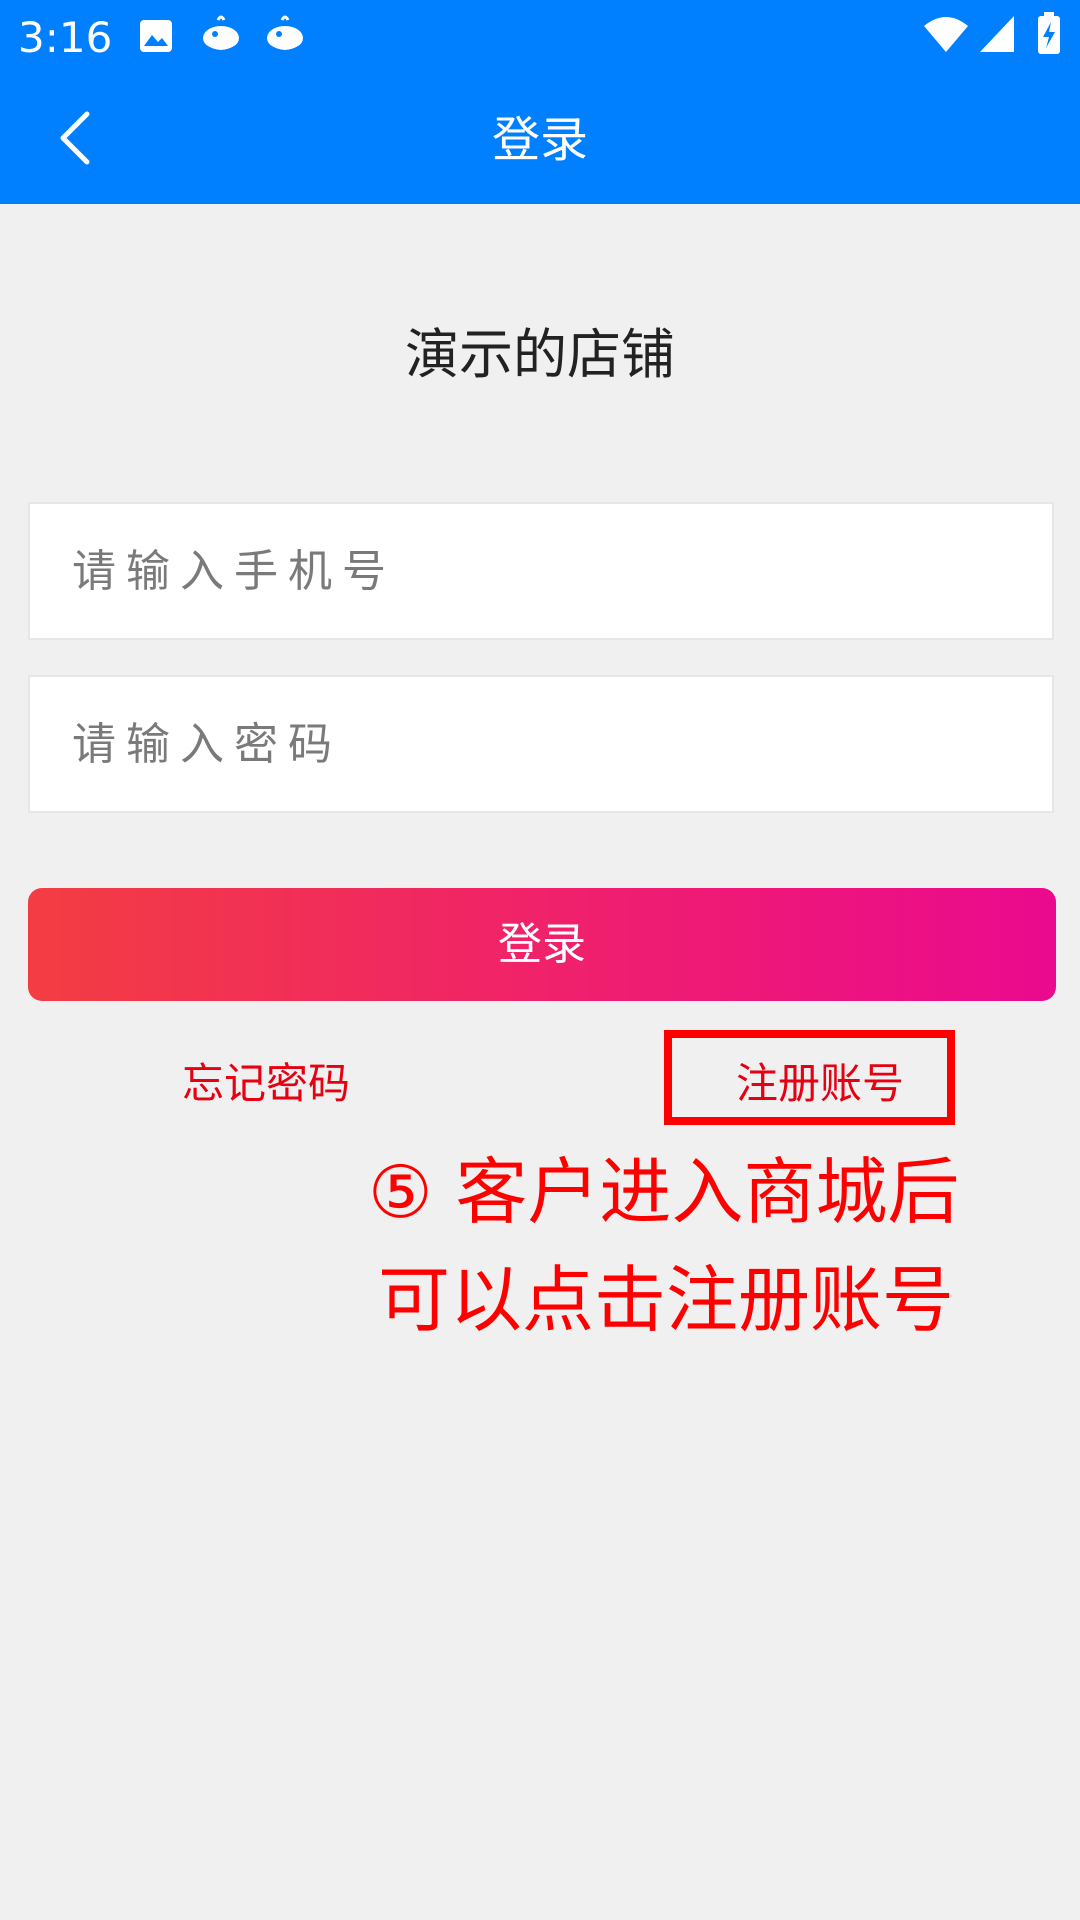 The image size is (1080, 1920). I want to click on wifi-icon, so click(946, 36).